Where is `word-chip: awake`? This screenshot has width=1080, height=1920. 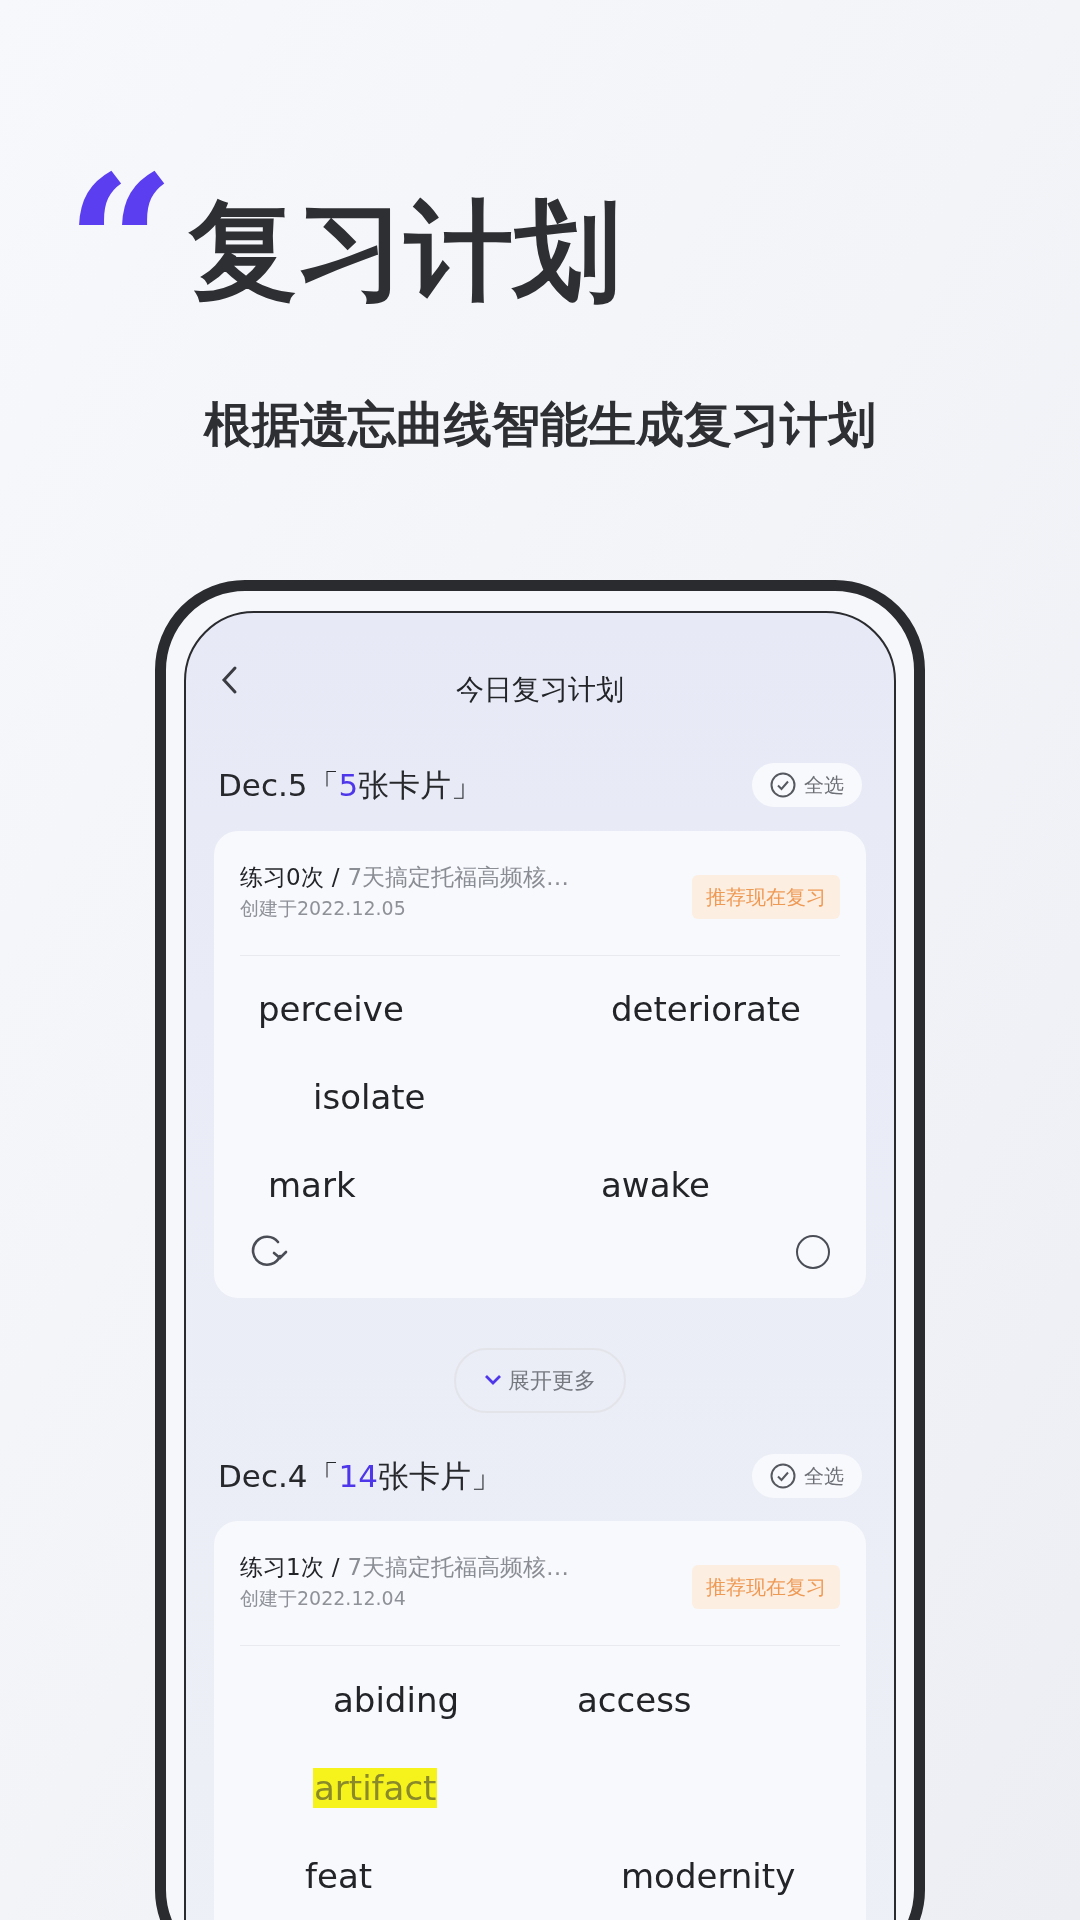 word-chip: awake is located at coordinates (655, 1185).